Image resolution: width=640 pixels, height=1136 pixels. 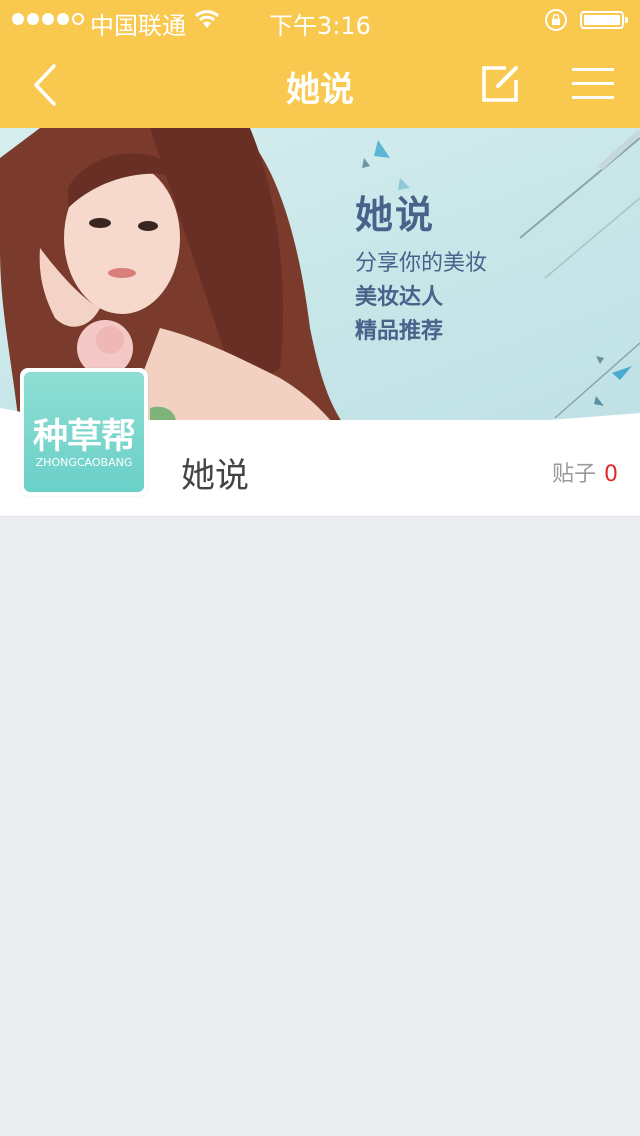 What do you see at coordinates (84, 437) in the screenshot?
I see `logo-text: 种草帮` at bounding box center [84, 437].